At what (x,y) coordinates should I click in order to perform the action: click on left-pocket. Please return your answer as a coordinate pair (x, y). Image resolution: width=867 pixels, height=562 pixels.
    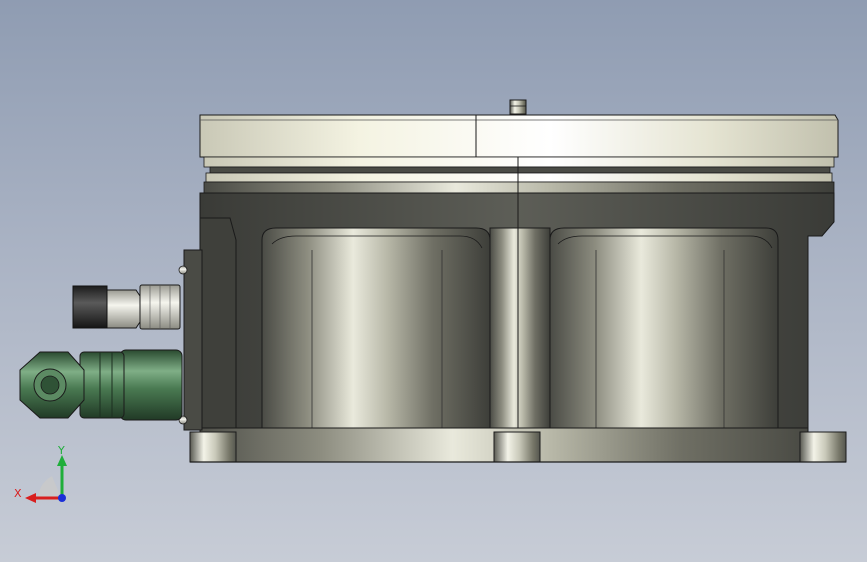
    Looking at the image, I should click on (376, 328).